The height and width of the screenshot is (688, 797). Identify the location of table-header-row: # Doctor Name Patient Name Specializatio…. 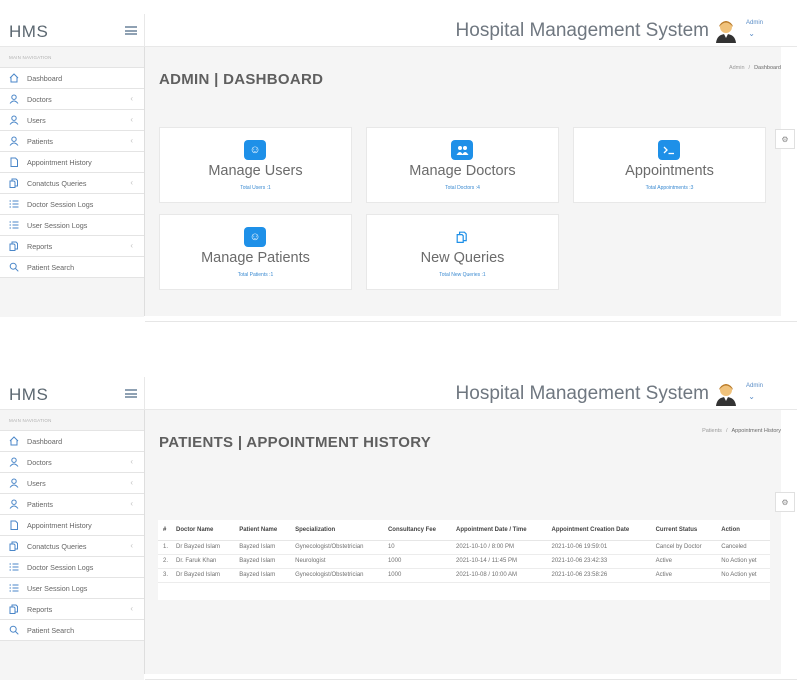
(464, 530).